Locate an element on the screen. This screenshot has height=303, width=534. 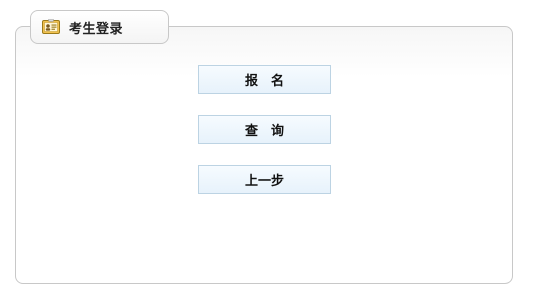
panel-title: 考生登录 is located at coordinates (96, 29).